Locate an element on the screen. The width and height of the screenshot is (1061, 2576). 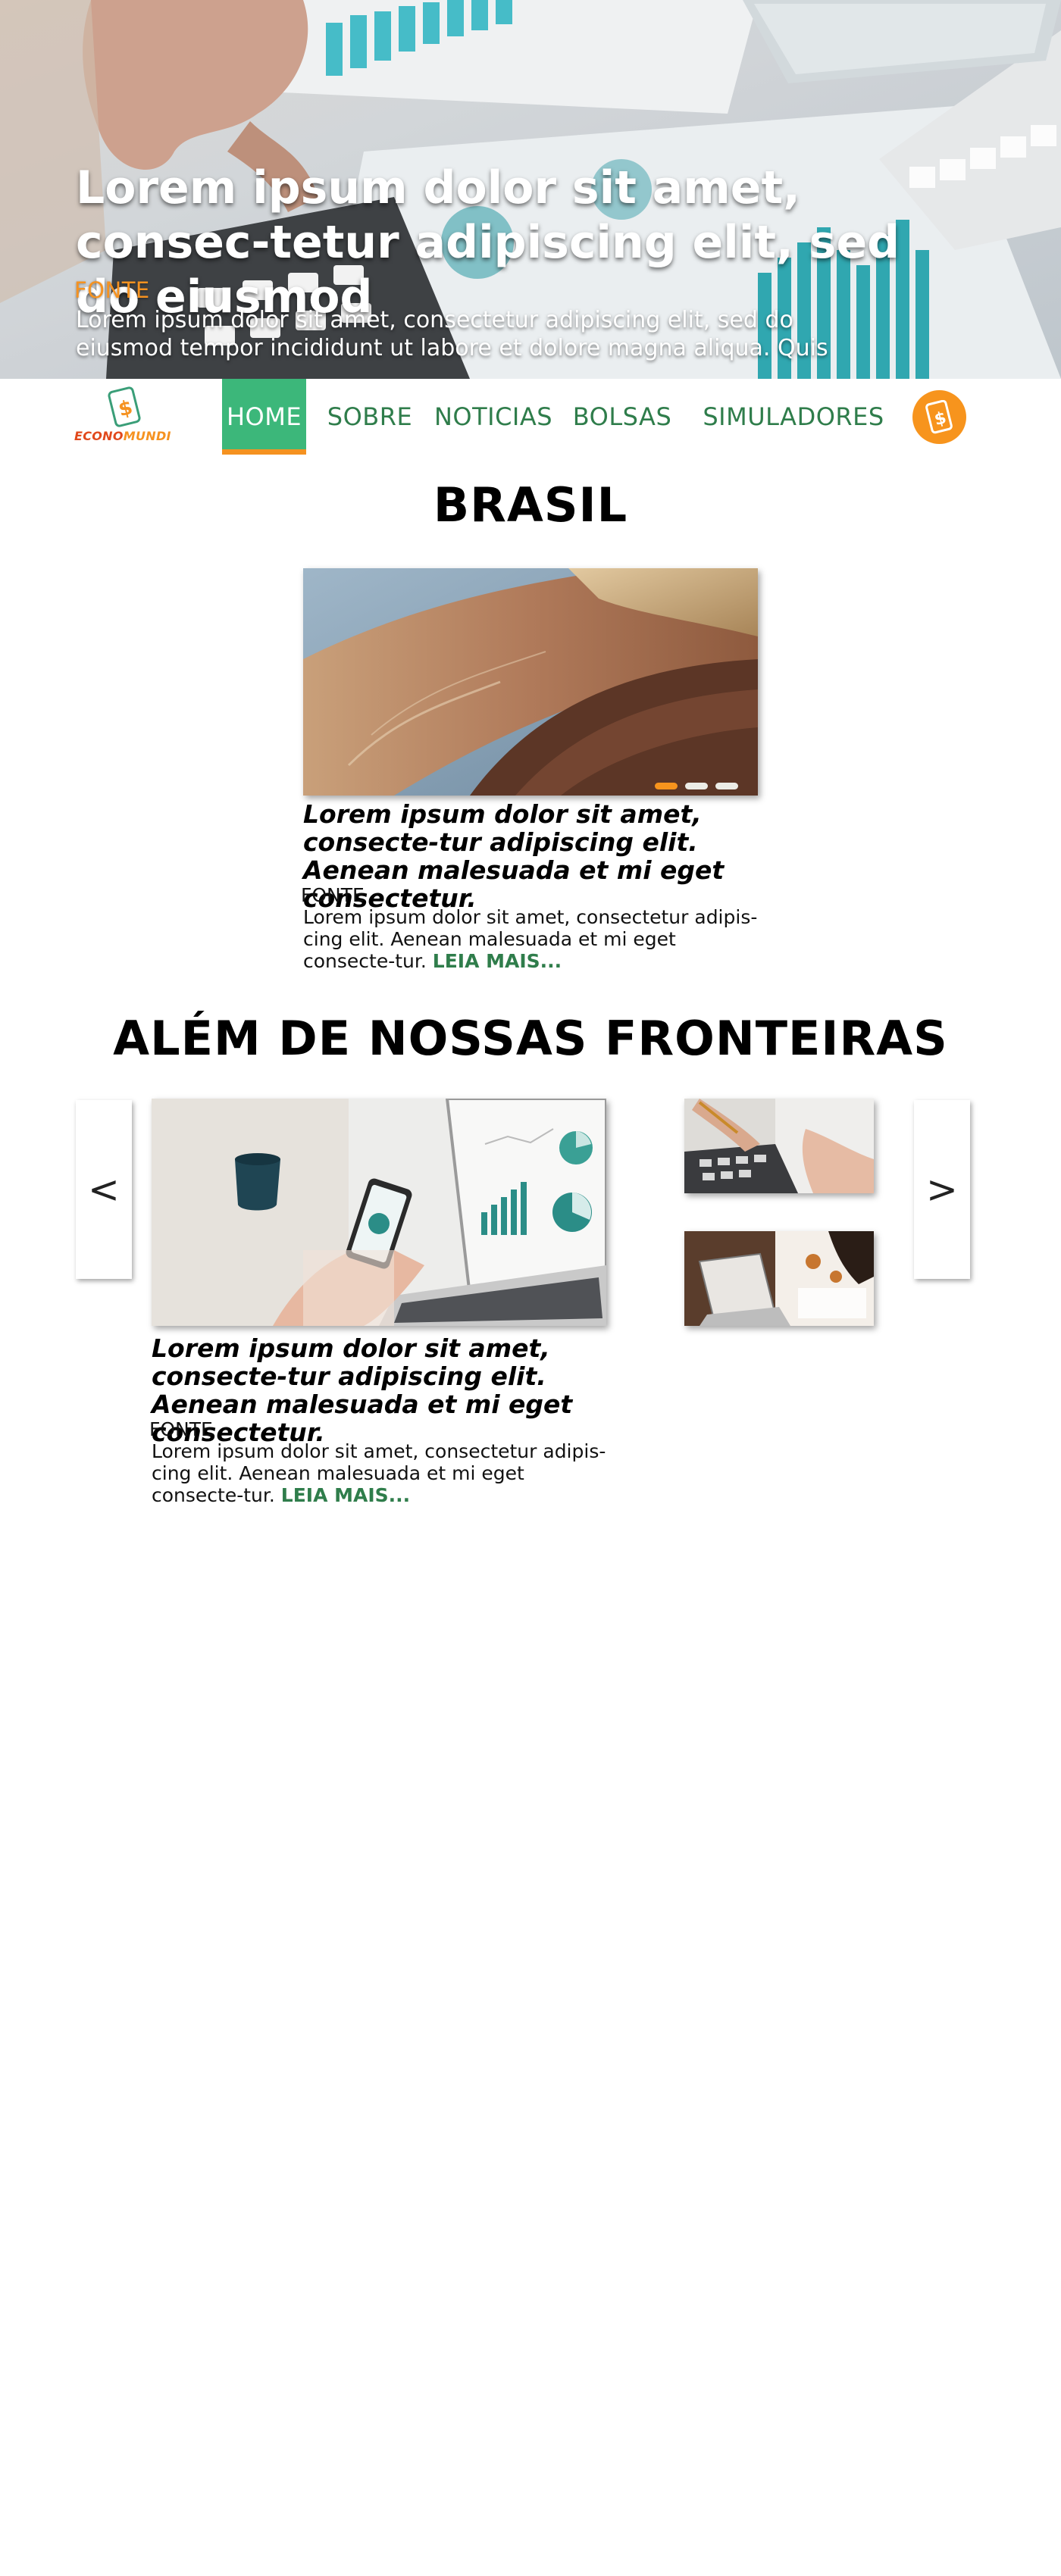
phone-dollar-icon: $ is located at coordinates (939, 416).